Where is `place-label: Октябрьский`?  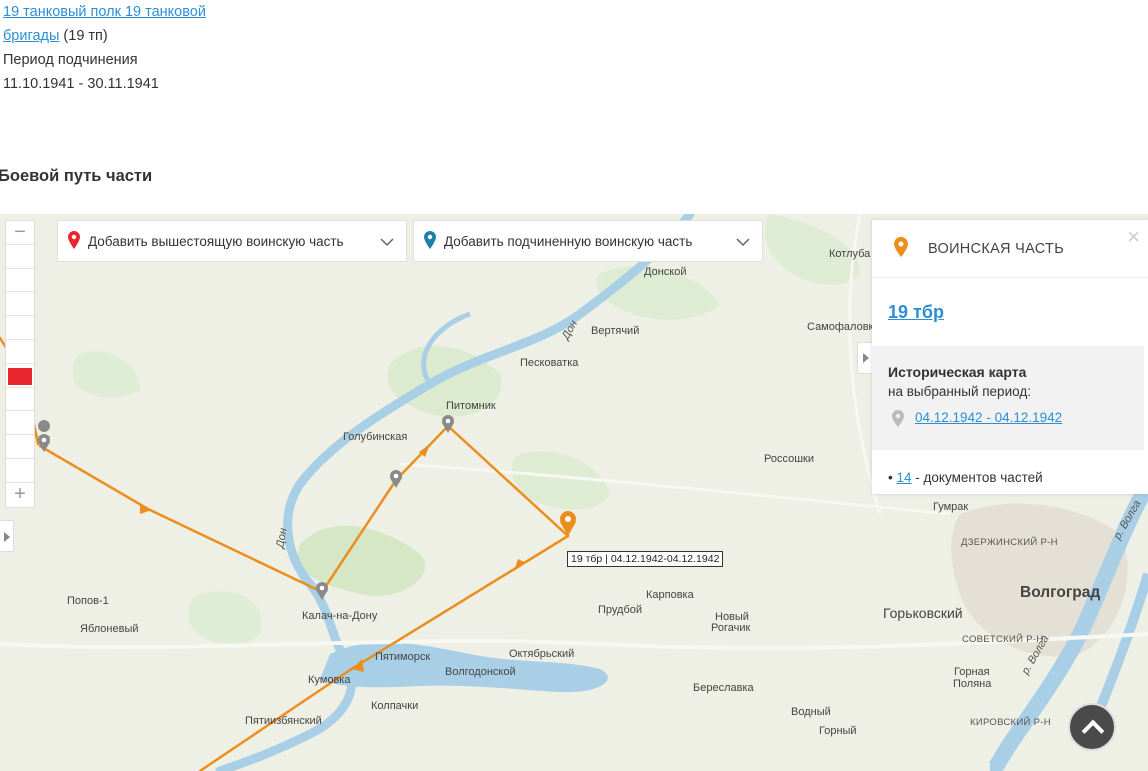
place-label: Октябрьский is located at coordinates (542, 654).